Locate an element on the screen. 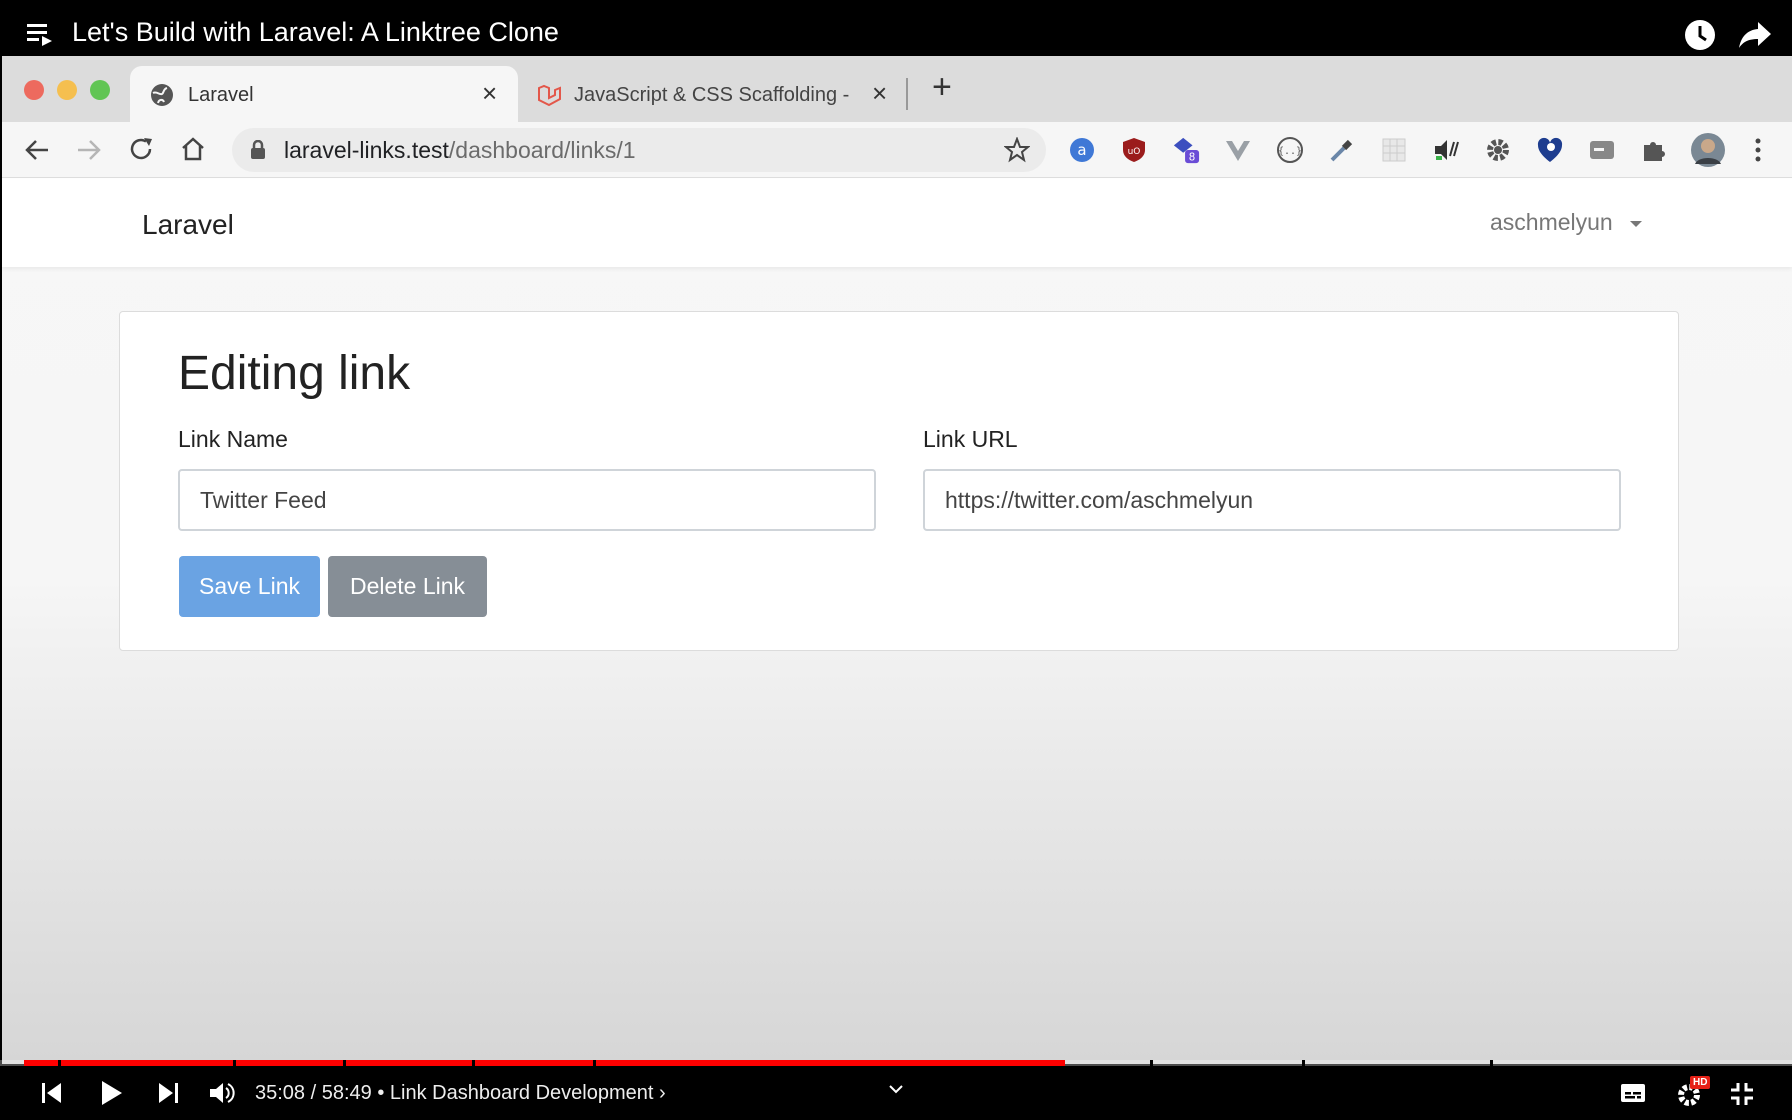 The image size is (1792, 1120). playlist-icon is located at coordinates (40, 34).